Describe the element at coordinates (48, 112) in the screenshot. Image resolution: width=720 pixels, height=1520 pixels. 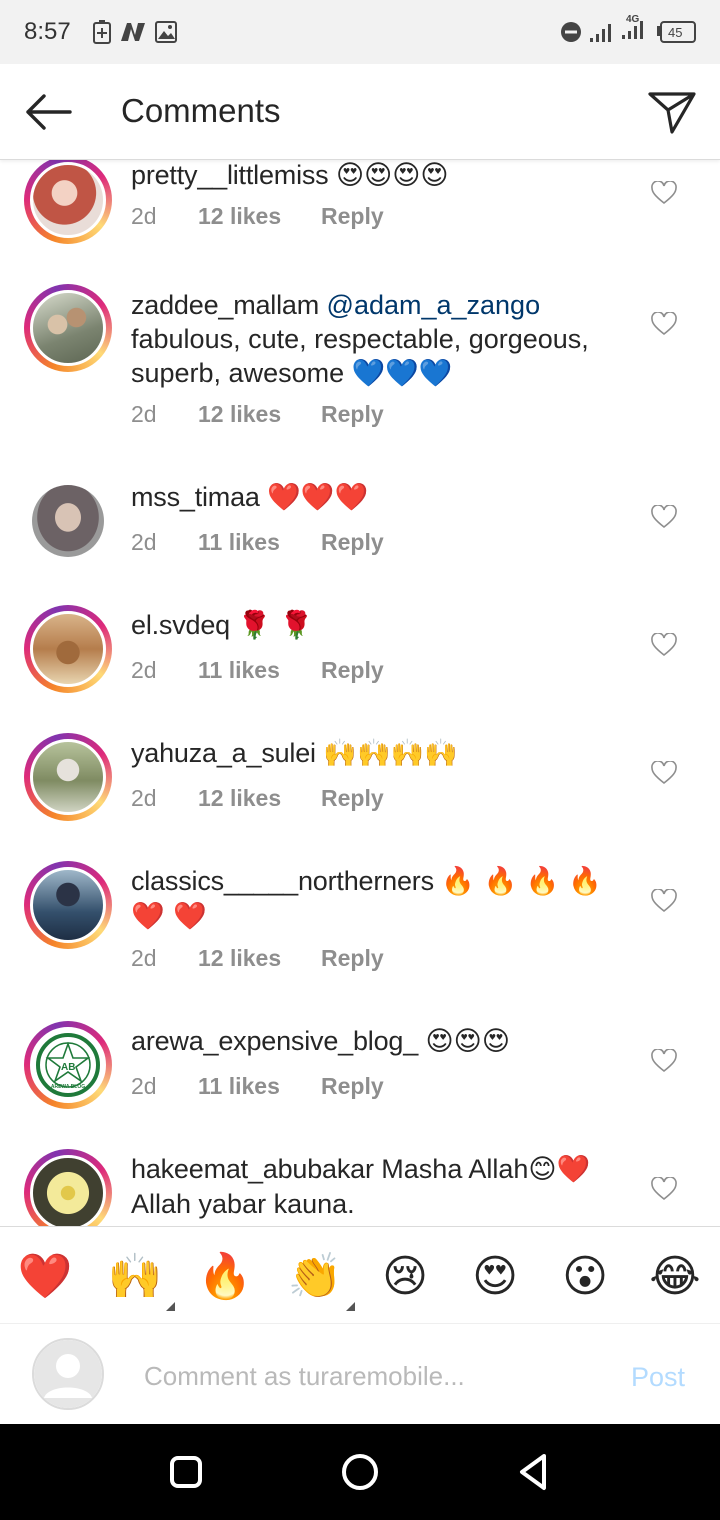
I see `back-arrow-icon` at that location.